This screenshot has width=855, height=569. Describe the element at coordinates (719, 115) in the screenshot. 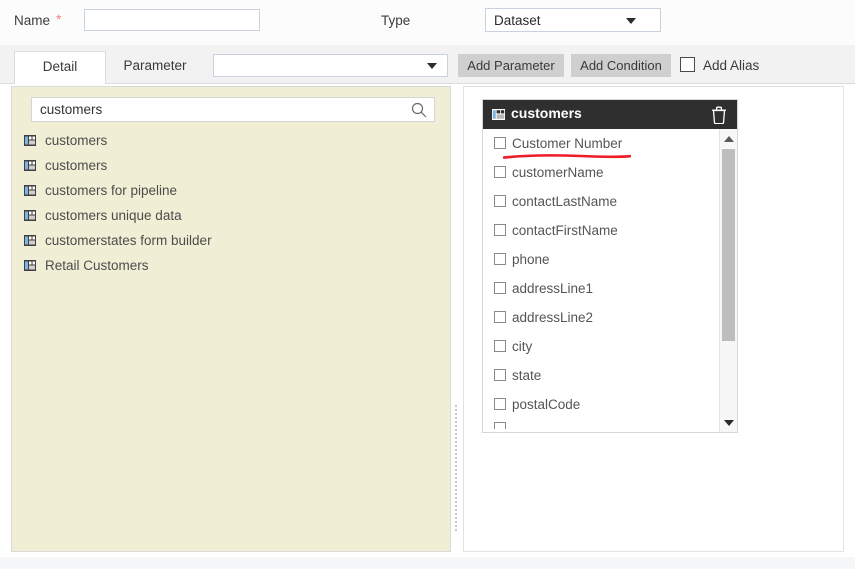

I see `trash-icon` at that location.